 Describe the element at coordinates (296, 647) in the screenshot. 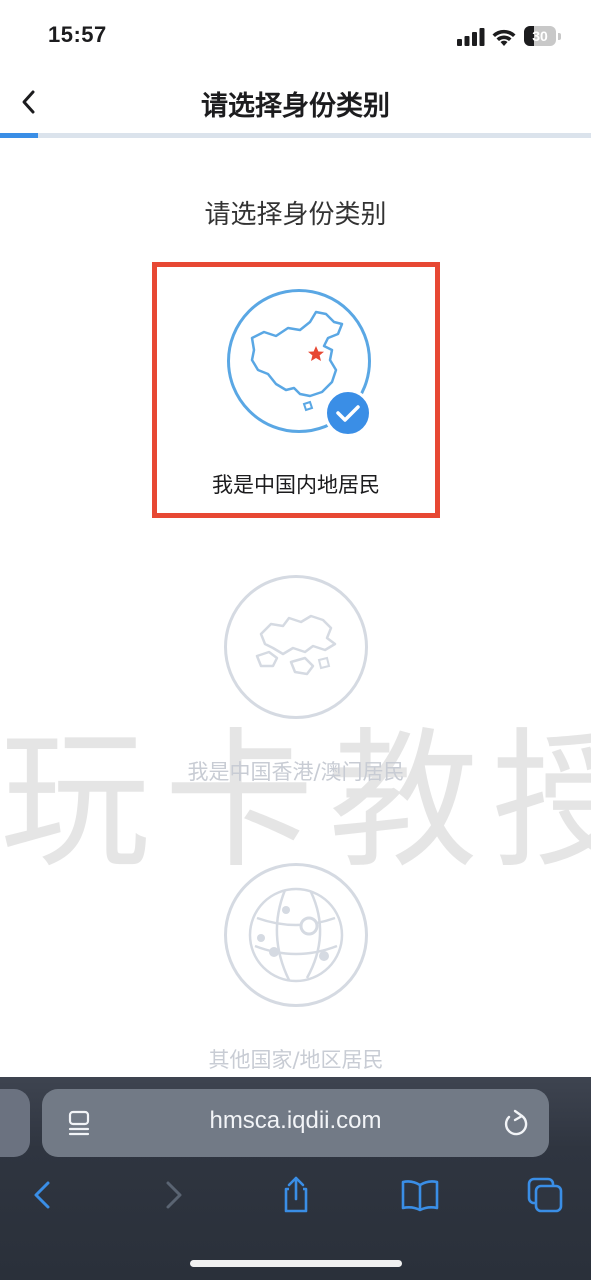

I see `hong-kong-map-icon` at that location.